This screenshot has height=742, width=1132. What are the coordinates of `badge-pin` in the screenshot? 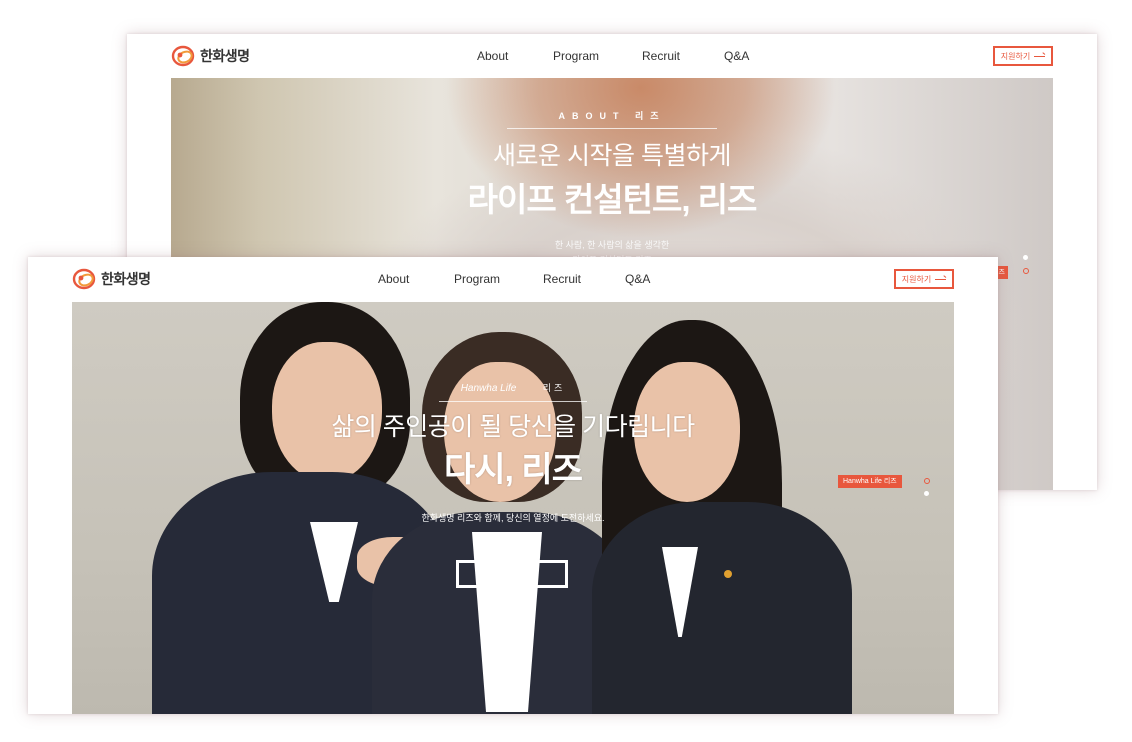 It's located at (728, 574).